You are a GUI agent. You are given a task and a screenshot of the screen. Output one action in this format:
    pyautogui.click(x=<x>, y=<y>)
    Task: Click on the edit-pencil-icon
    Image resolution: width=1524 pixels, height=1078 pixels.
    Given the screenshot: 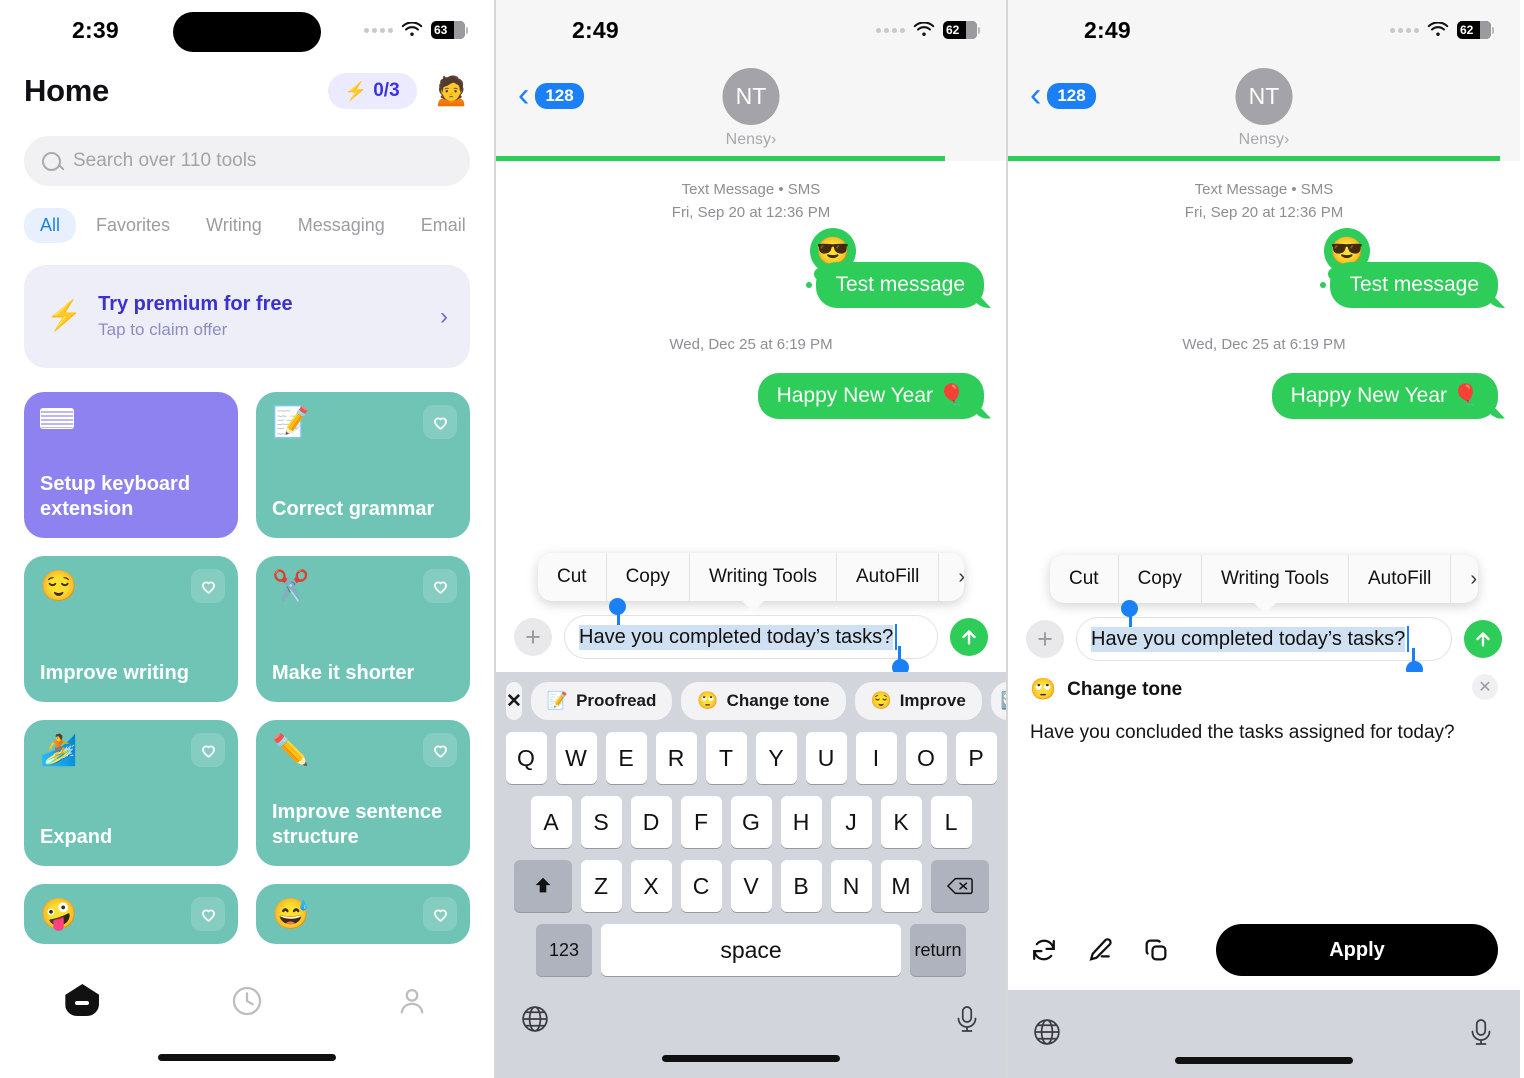 What is the action you would take?
    pyautogui.click(x=1100, y=950)
    